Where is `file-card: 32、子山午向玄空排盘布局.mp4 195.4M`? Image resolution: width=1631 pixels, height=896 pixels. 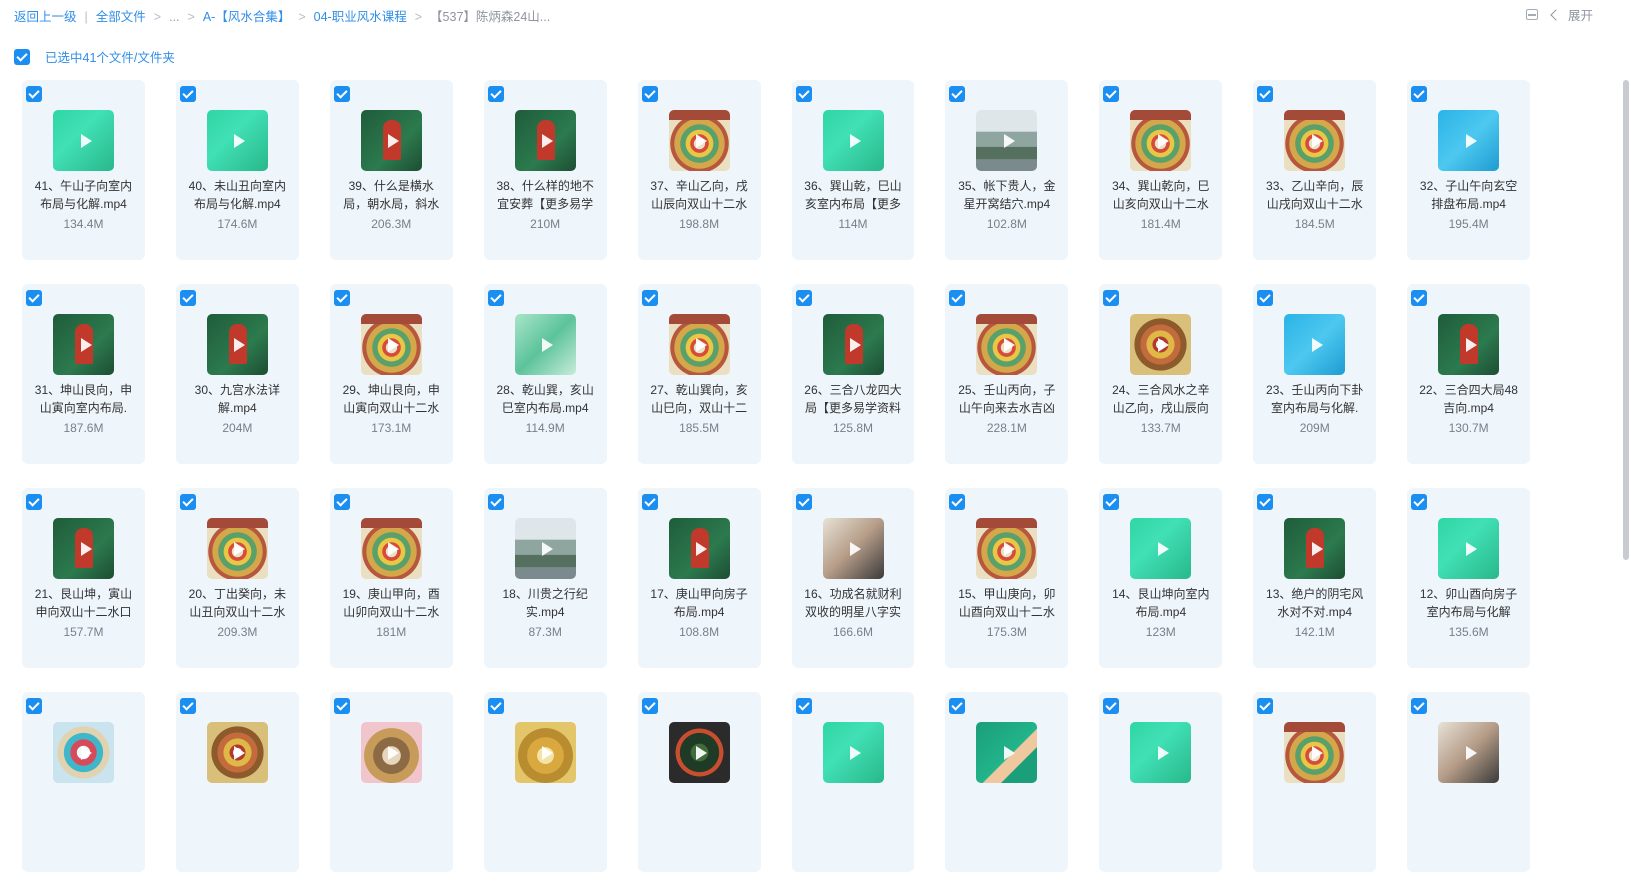 file-card: 32、子山午向玄空排盘布局.mp4 195.4M is located at coordinates (1469, 170).